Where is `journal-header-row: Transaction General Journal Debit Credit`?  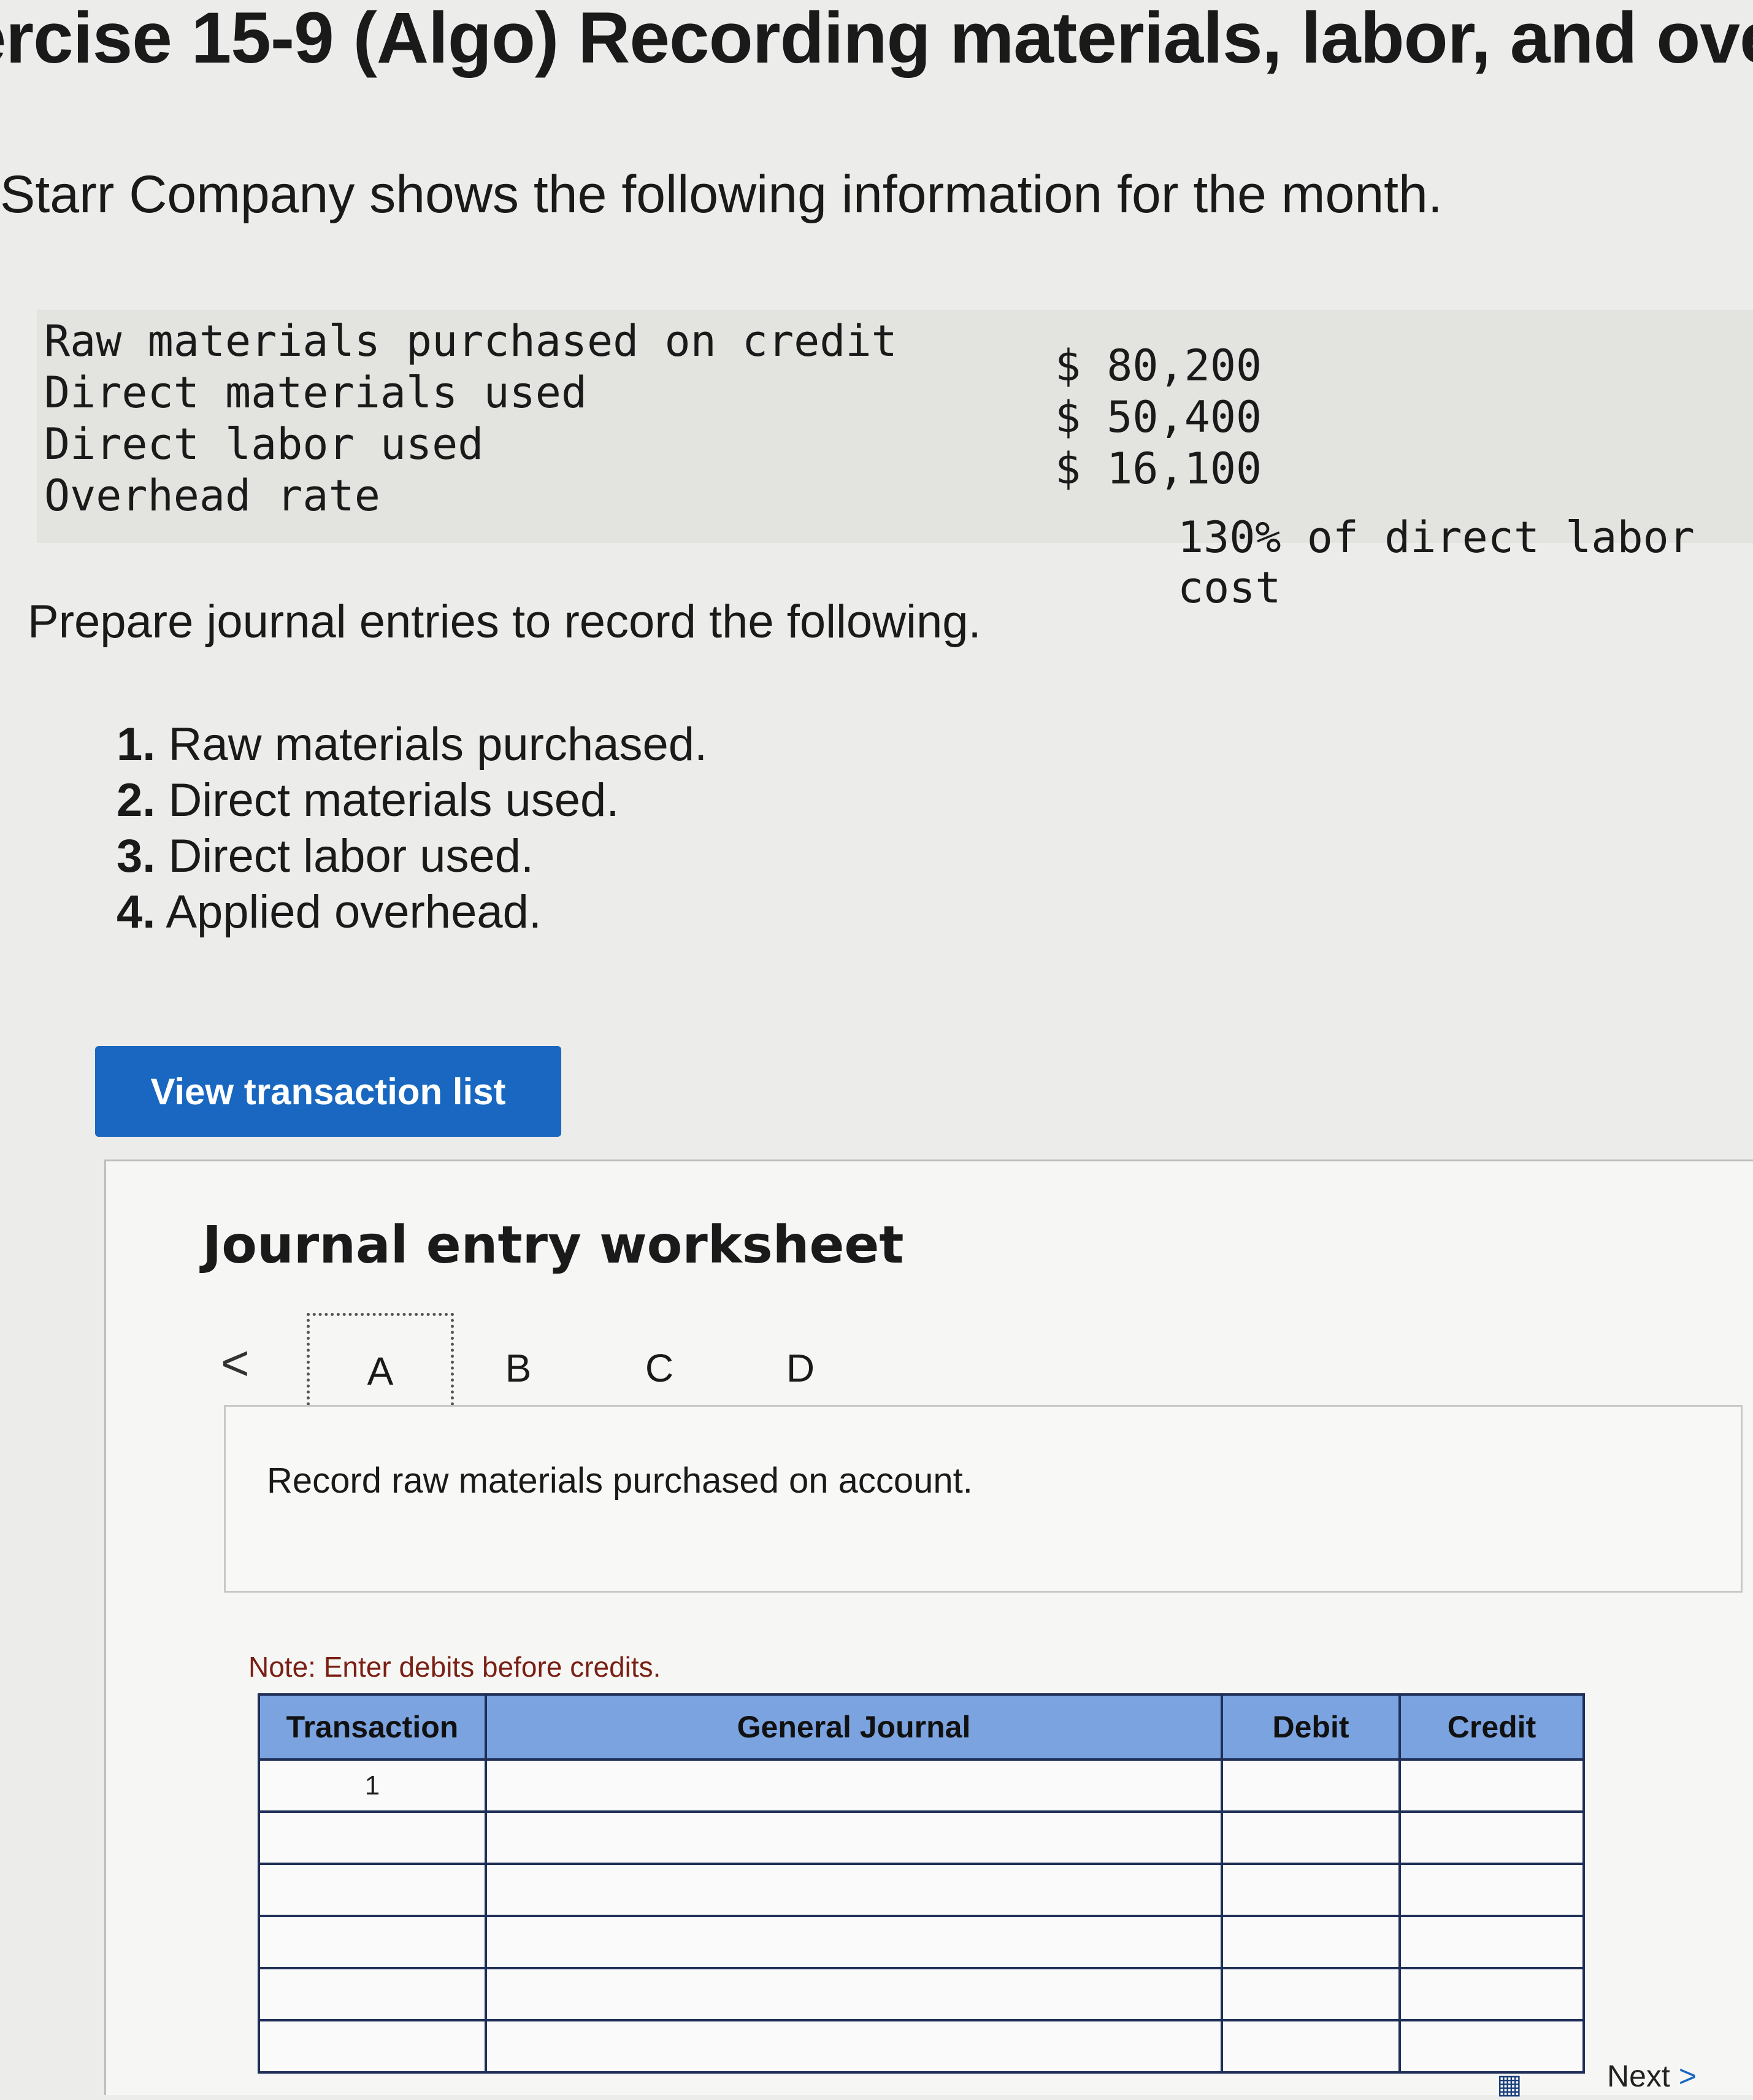 journal-header-row: Transaction General Journal Debit Credit is located at coordinates (921, 1727).